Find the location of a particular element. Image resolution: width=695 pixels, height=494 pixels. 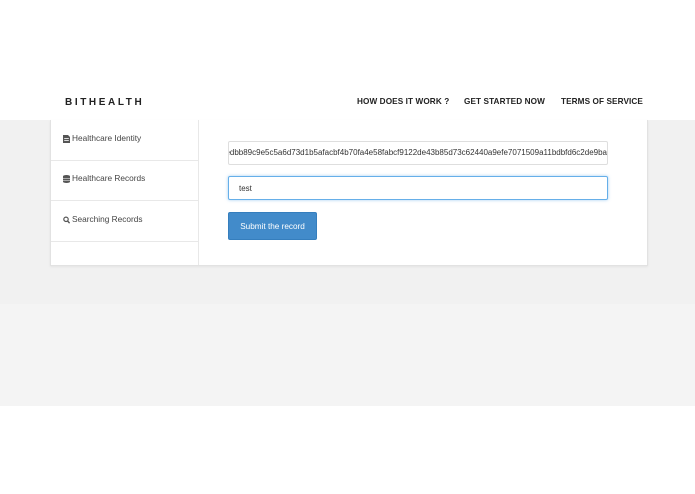

sidebar-item-healthcare-identity: Healthcare Identity is located at coordinates (124, 140).